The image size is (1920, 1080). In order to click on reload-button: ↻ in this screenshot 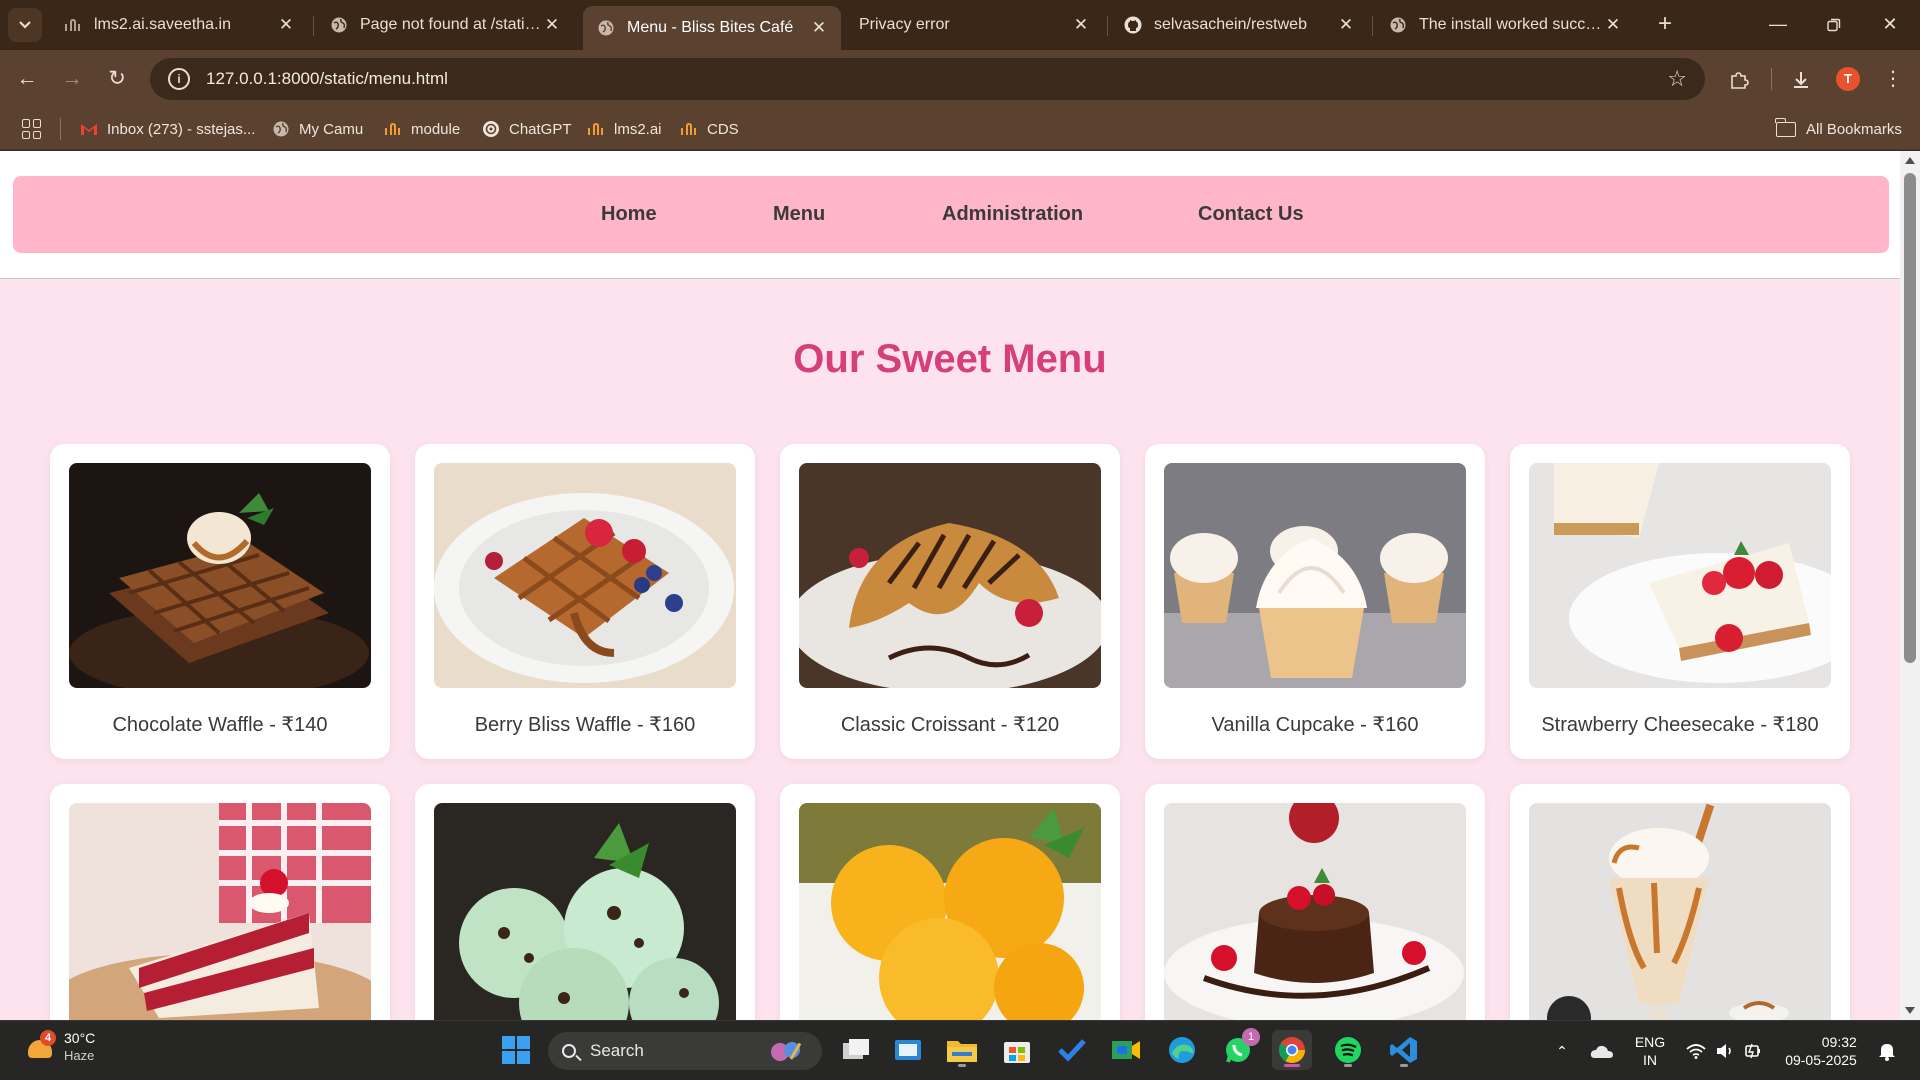, I will do `click(117, 79)`.